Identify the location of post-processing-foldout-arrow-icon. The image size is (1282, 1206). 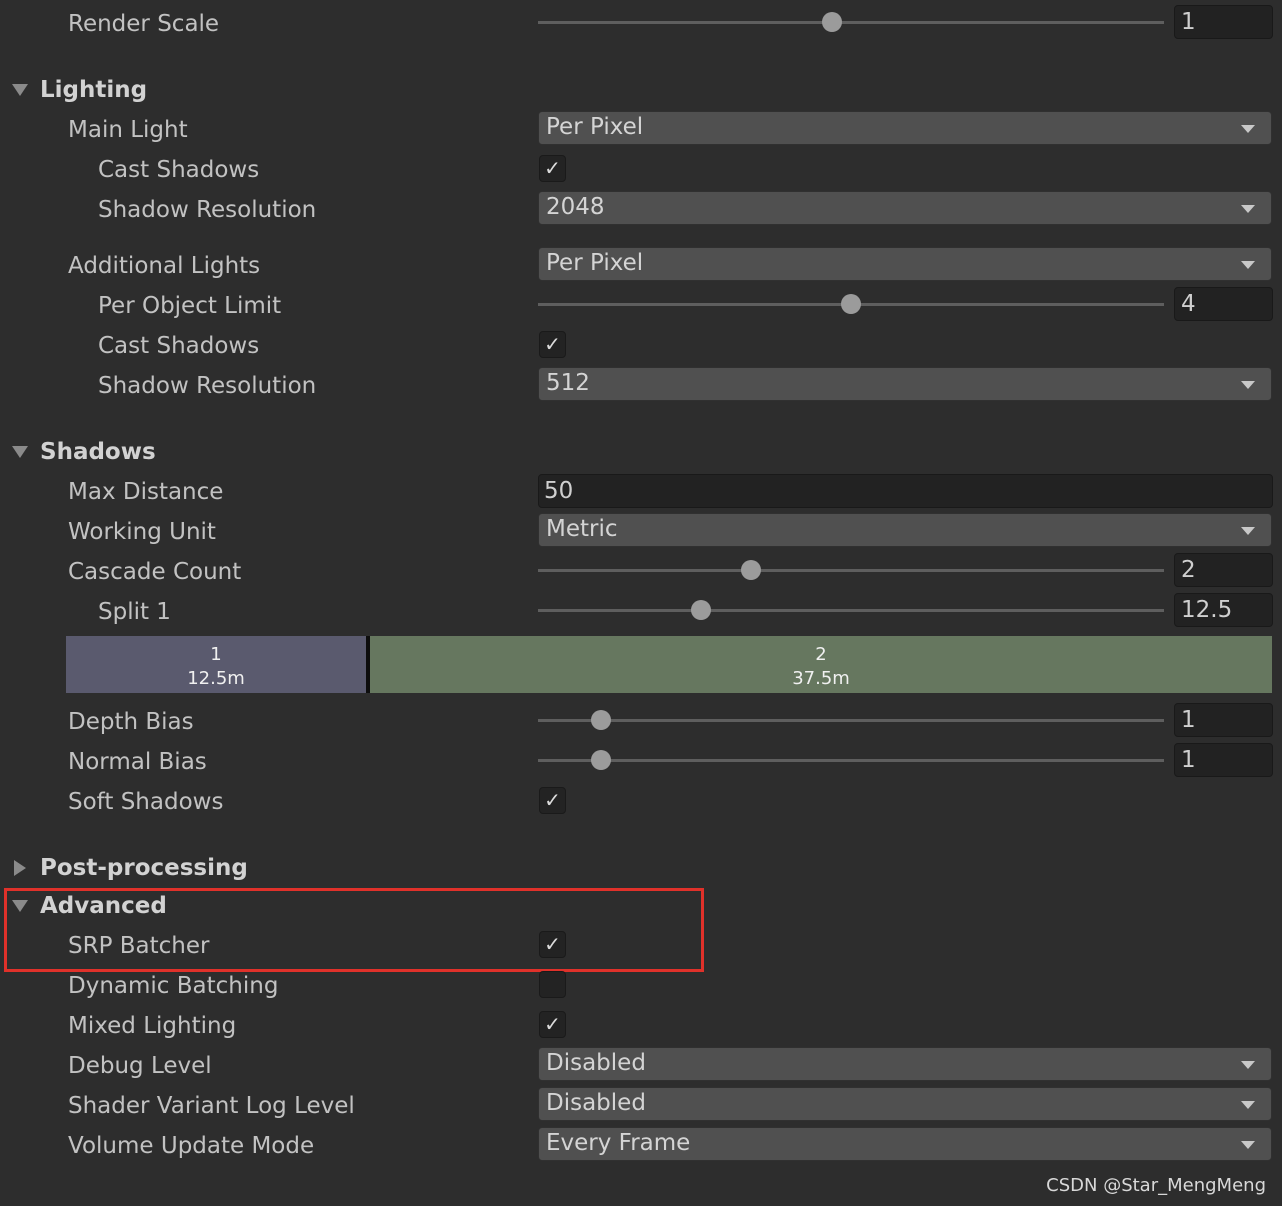
(20, 868).